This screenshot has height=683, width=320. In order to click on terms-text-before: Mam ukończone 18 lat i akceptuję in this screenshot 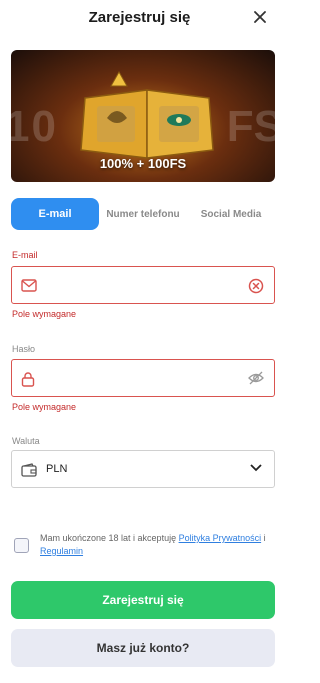, I will do `click(109, 538)`.